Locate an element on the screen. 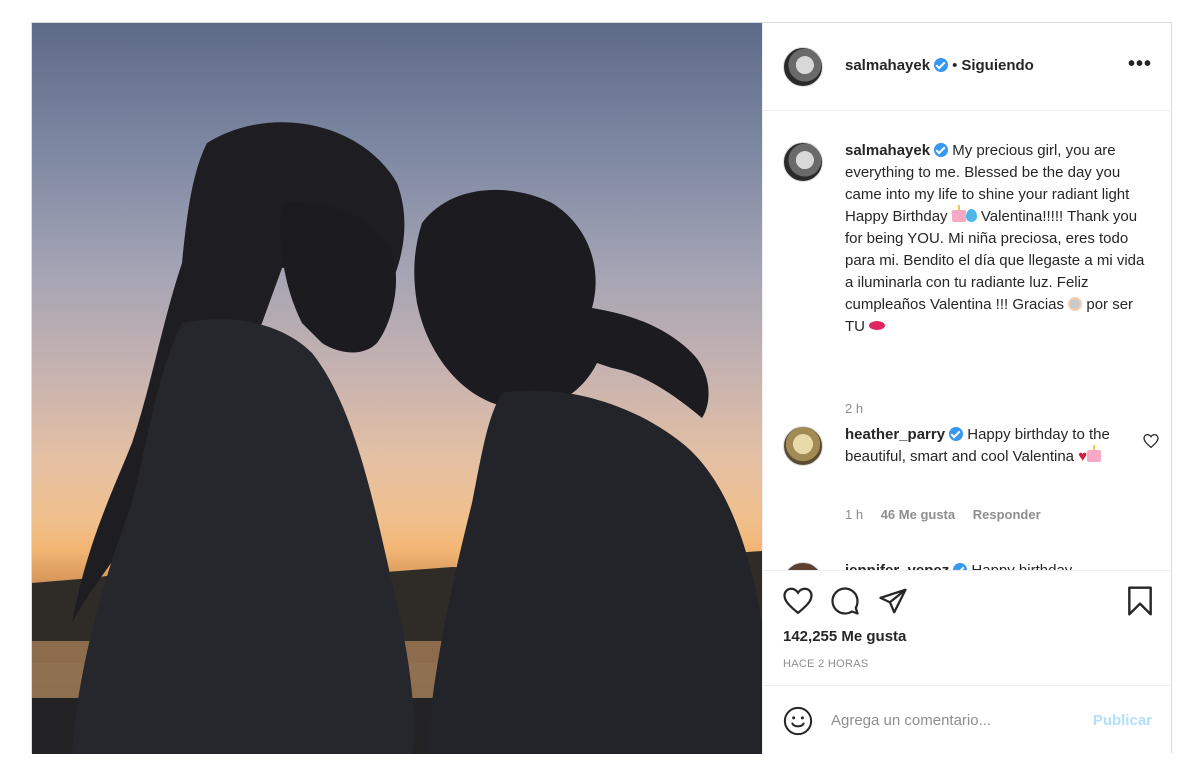  person-emoji-icon is located at coordinates (1075, 304).